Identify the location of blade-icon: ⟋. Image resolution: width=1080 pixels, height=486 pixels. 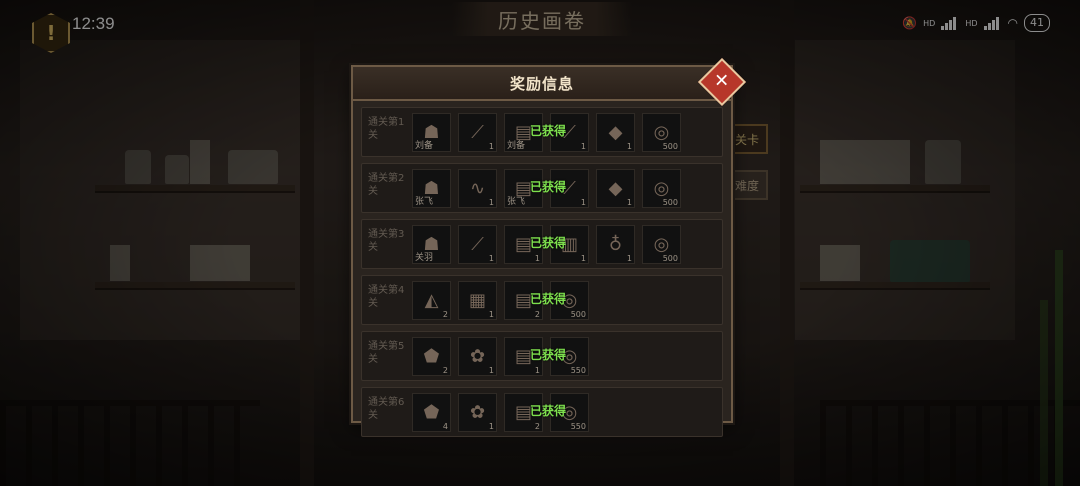
(477, 244).